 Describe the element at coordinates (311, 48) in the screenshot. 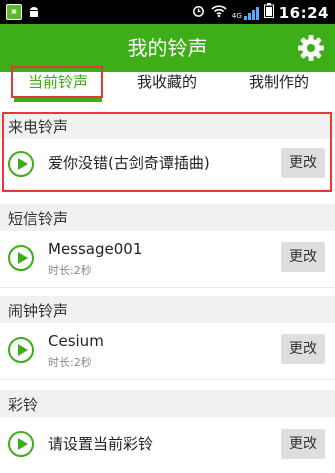

I see `gear-icon` at that location.